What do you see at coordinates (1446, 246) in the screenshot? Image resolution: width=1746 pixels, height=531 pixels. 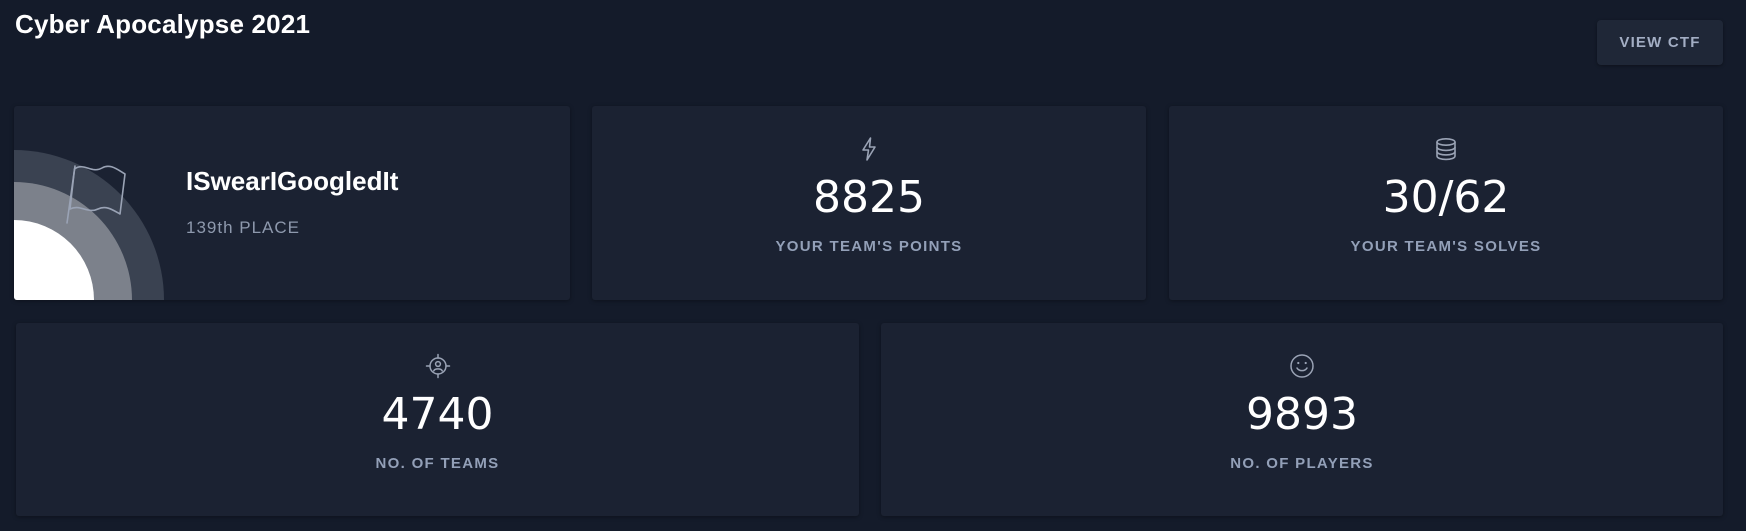 I see `solves-label: YOUR TEAM'S SOLVES` at bounding box center [1446, 246].